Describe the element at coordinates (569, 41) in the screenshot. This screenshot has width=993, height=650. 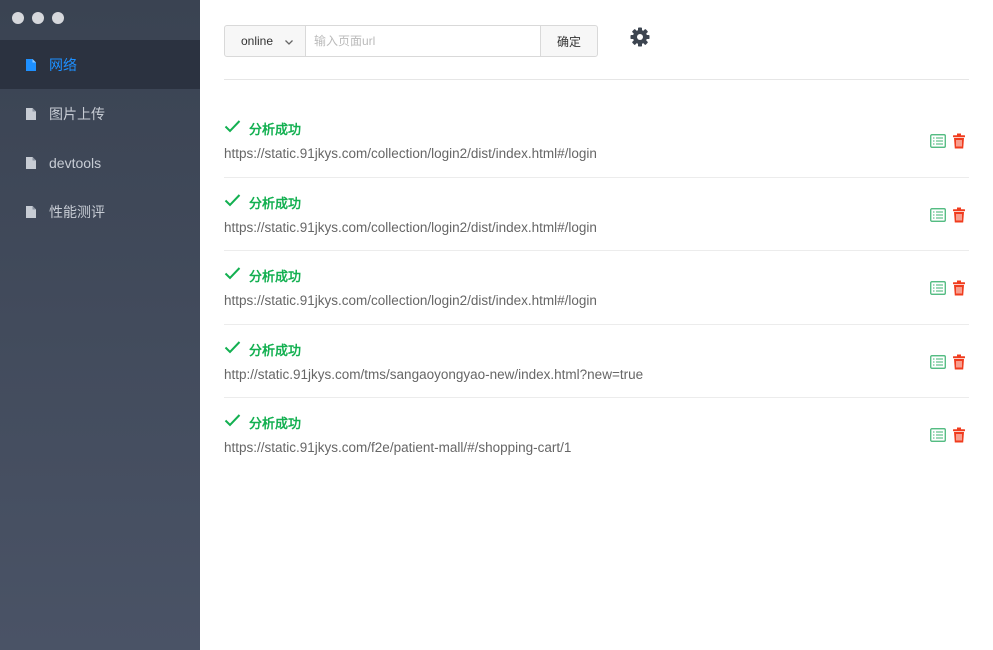
I see `confirm-button: 确定` at that location.